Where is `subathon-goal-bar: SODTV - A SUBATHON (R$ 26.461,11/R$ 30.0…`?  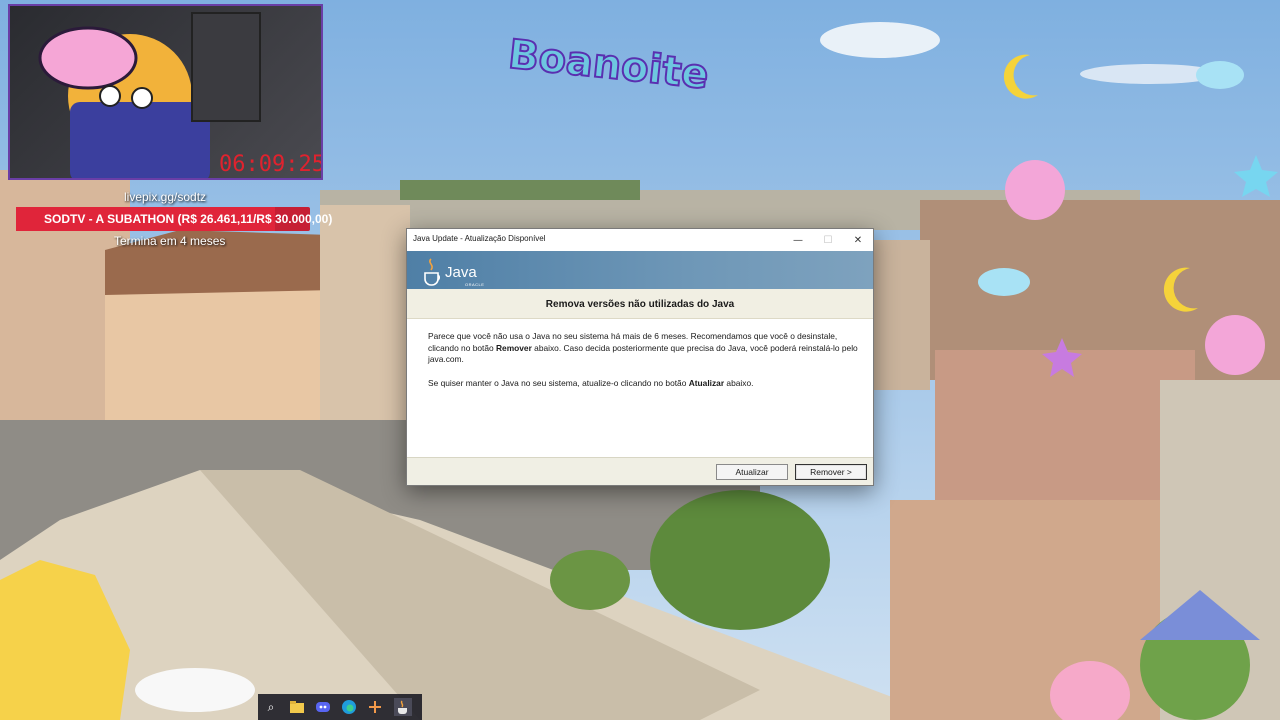 subathon-goal-bar: SODTV - A SUBATHON (R$ 26.461,11/R$ 30.0… is located at coordinates (174, 219).